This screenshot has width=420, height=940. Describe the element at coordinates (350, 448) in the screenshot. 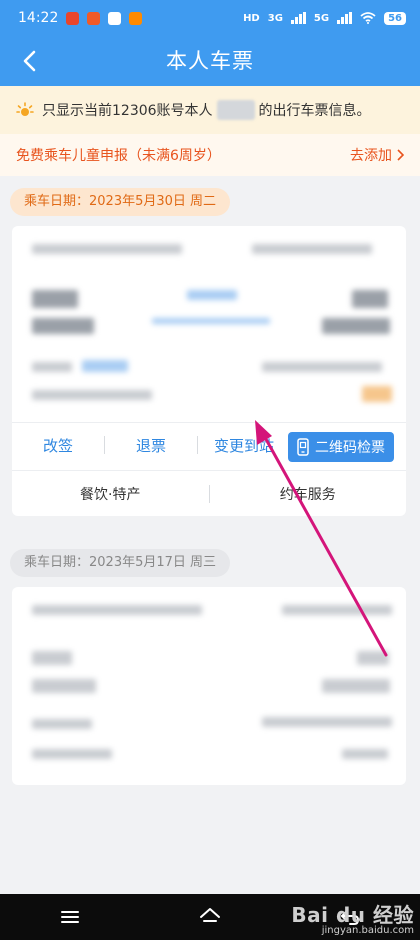

I see `qr-checkin-label: 二维码检票` at that location.